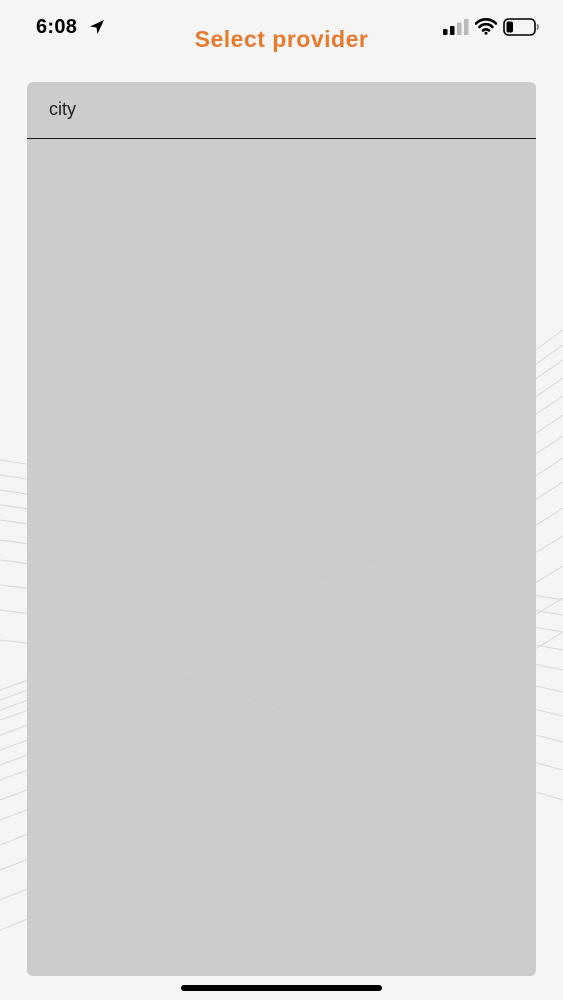  What do you see at coordinates (281, 39) in the screenshot?
I see `page-title: Select provider` at bounding box center [281, 39].